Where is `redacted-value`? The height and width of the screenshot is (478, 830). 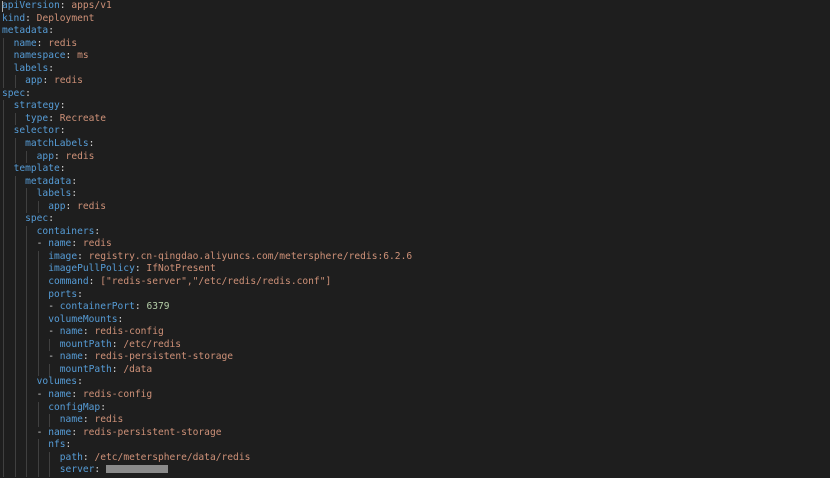
redacted-value is located at coordinates (136, 469).